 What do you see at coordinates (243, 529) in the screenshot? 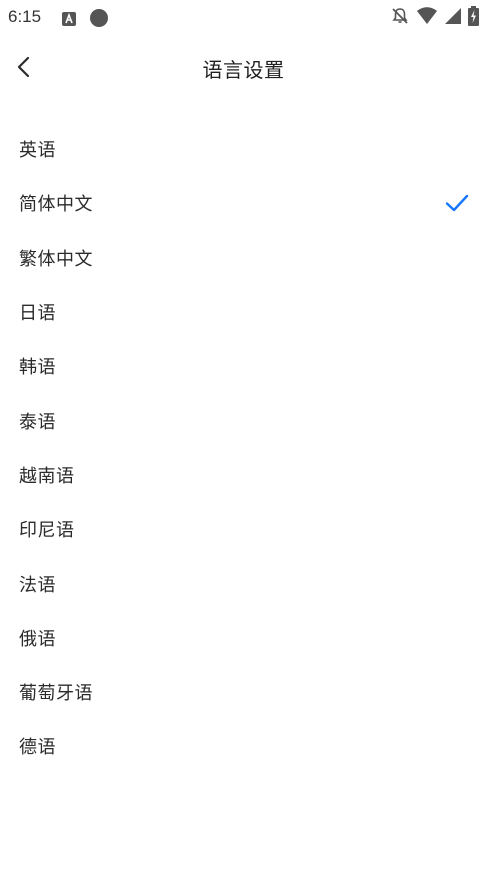
I see `language-item-indonesian: 印尼语` at bounding box center [243, 529].